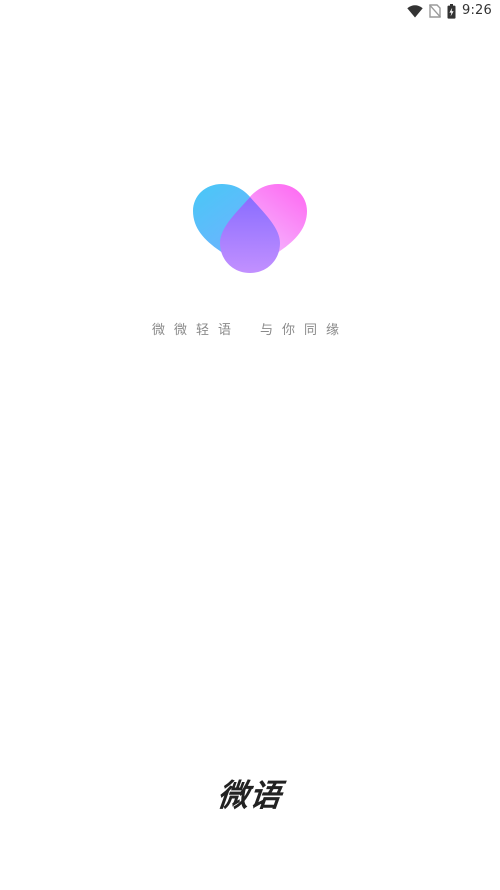 Image resolution: width=500 pixels, height=890 pixels. What do you see at coordinates (477, 10) in the screenshot?
I see `status-time: 9:26` at bounding box center [477, 10].